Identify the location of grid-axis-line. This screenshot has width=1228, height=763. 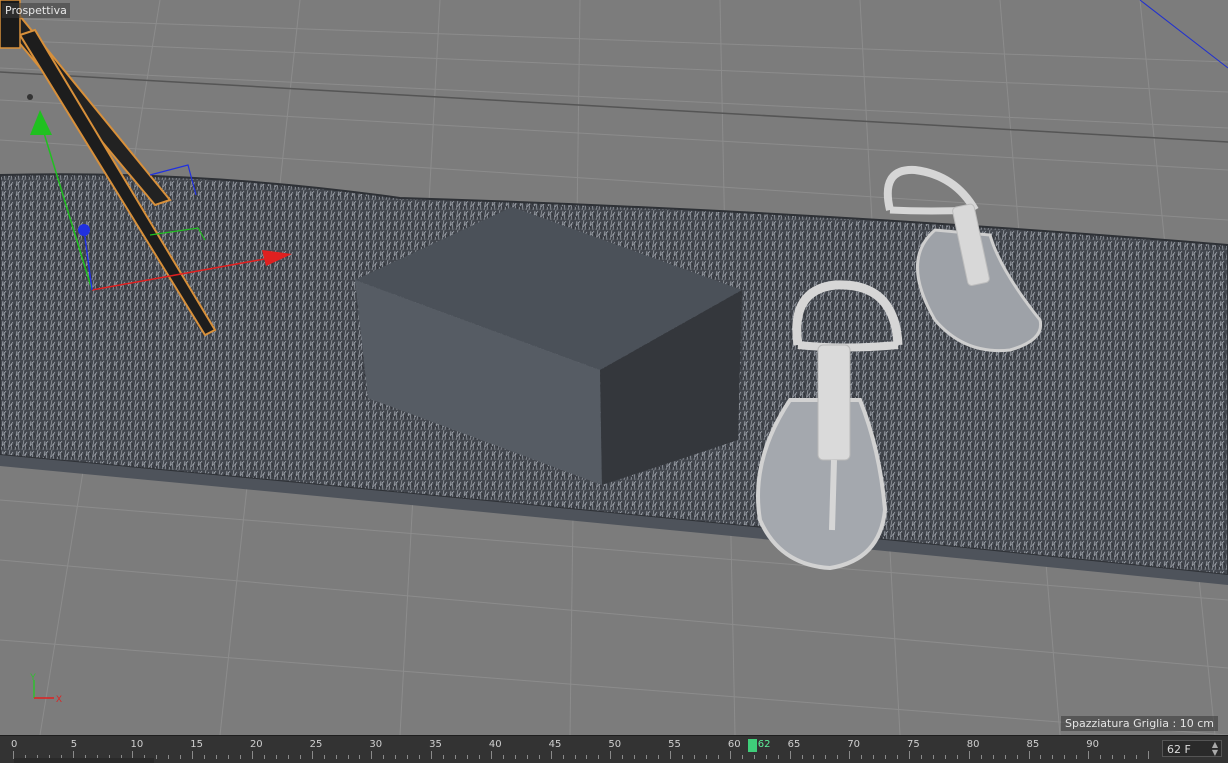
(614, 107).